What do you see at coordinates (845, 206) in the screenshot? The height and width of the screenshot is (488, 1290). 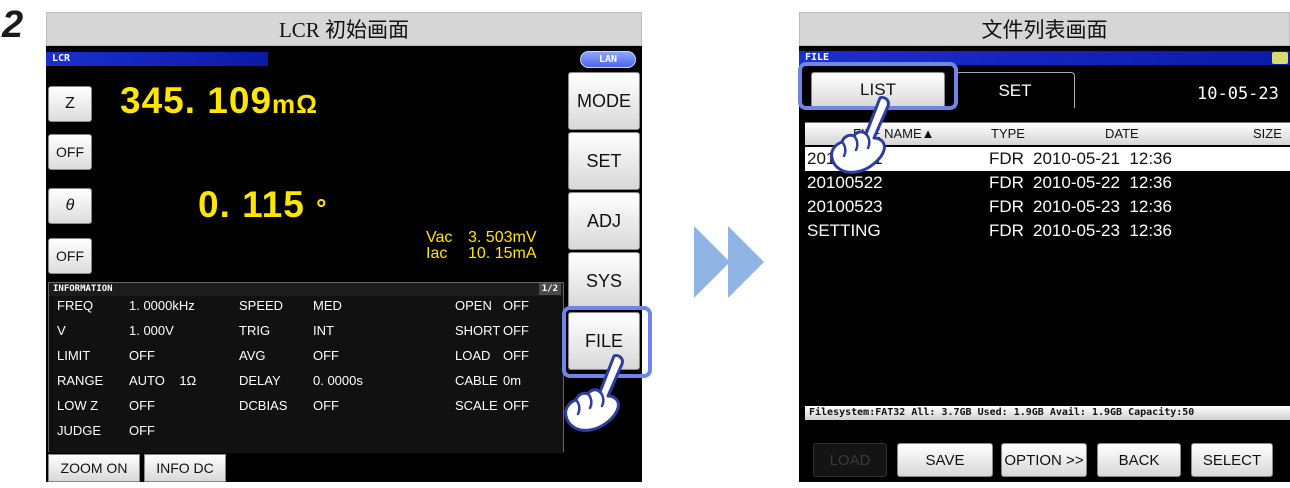 I see `file-name: 20100523` at bounding box center [845, 206].